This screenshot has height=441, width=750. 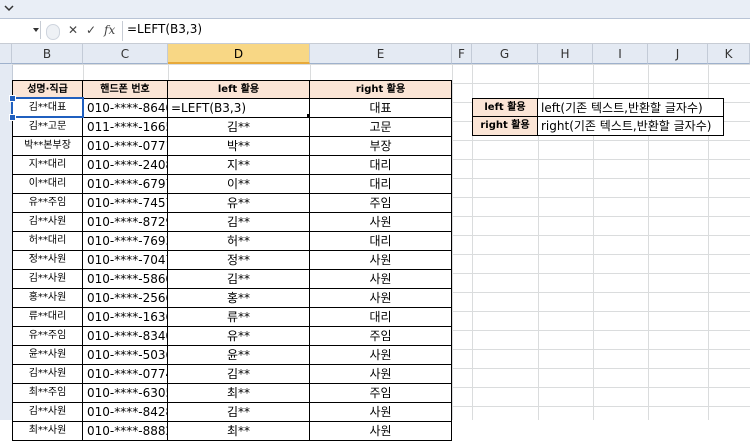 I want to click on table-cell-left: 박**, so click(x=239, y=146).